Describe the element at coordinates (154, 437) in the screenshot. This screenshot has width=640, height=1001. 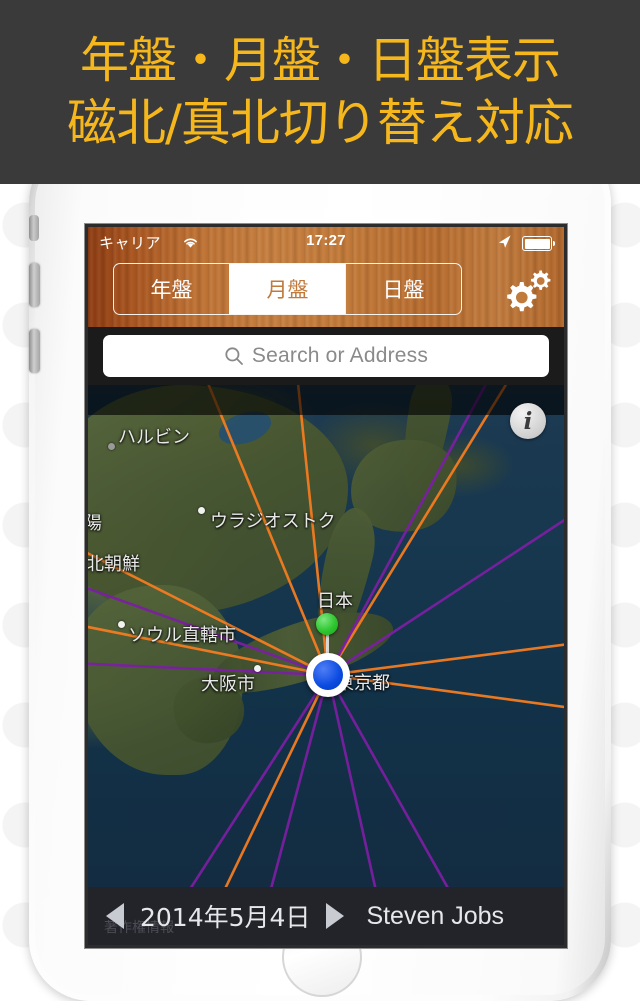
I see `map-label-harbin: ハルビン` at that location.